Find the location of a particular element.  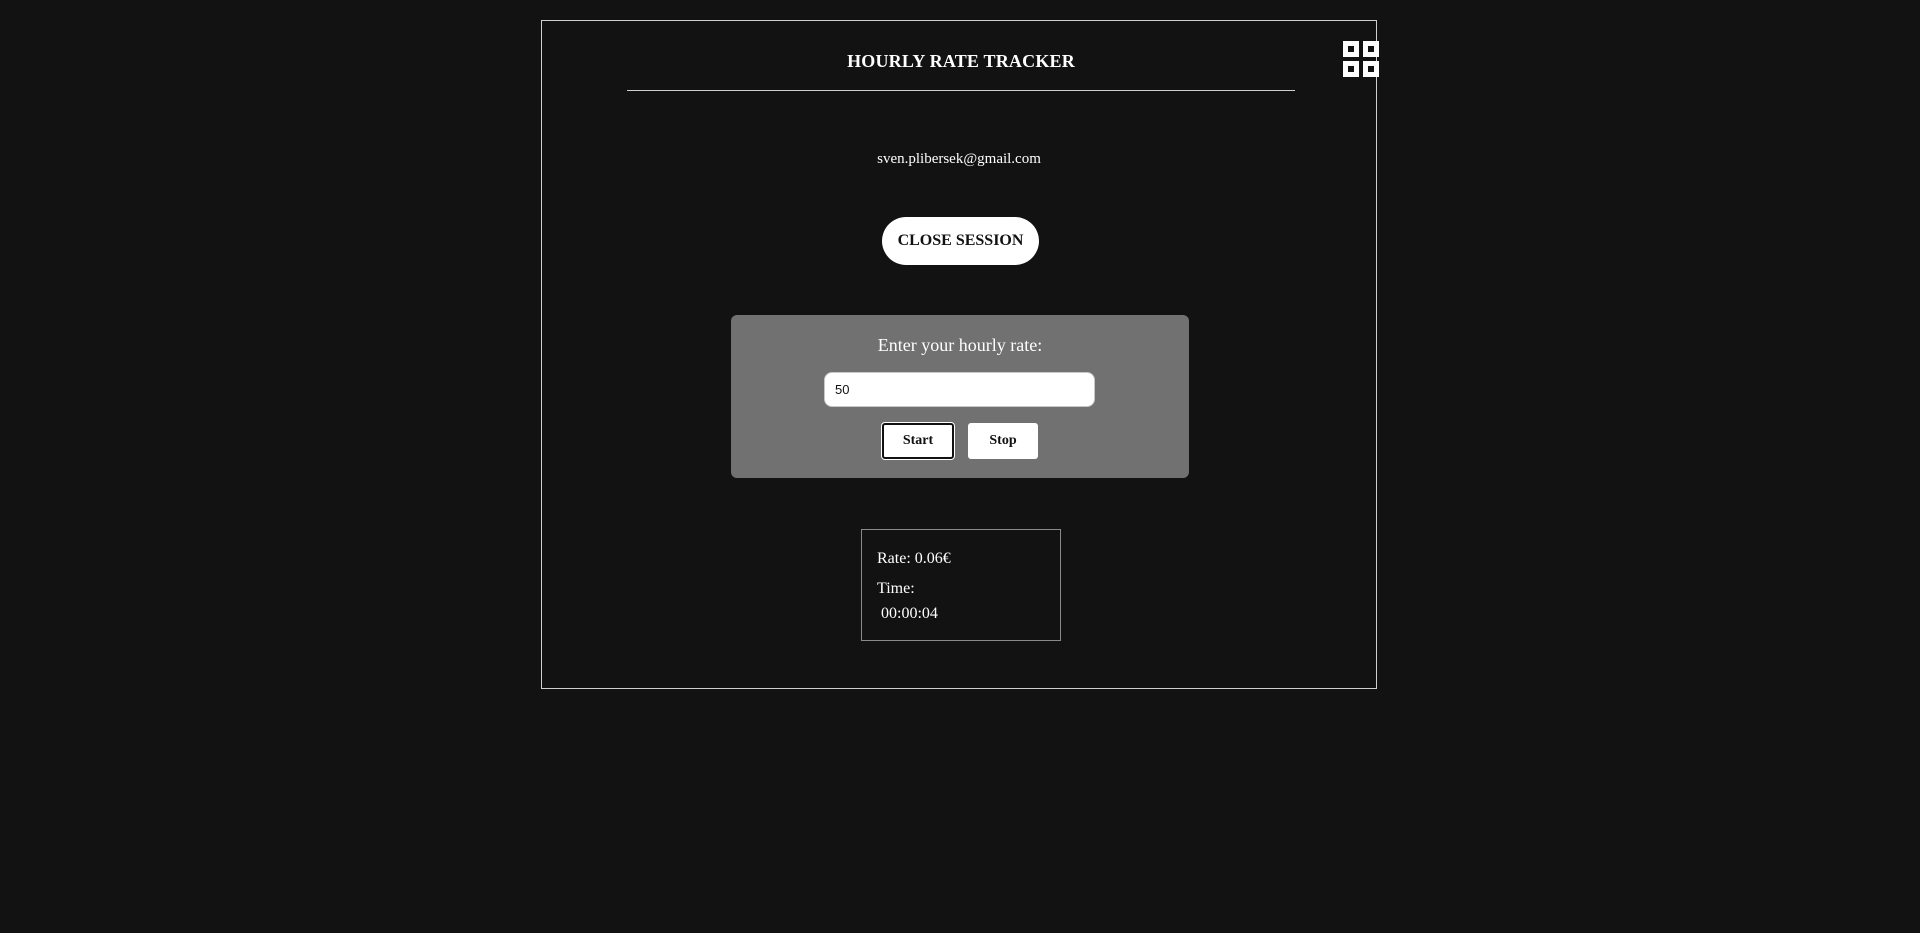

elapsed-time-value: 00:00:04 is located at coordinates (907, 613).